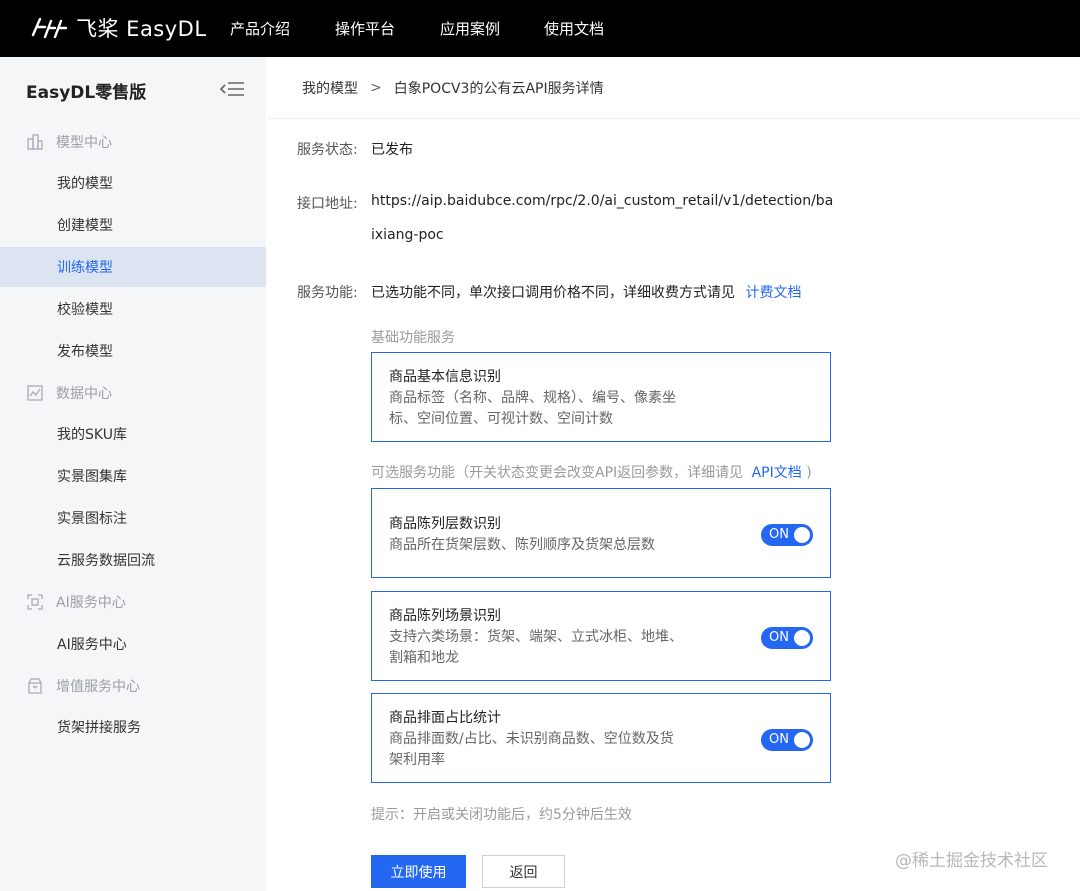 Image resolution: width=1080 pixels, height=891 pixels. What do you see at coordinates (674, 88) in the screenshot?
I see `breadcrumb: 我的模型 > 白象POCV3的公有云API服务详情` at bounding box center [674, 88].